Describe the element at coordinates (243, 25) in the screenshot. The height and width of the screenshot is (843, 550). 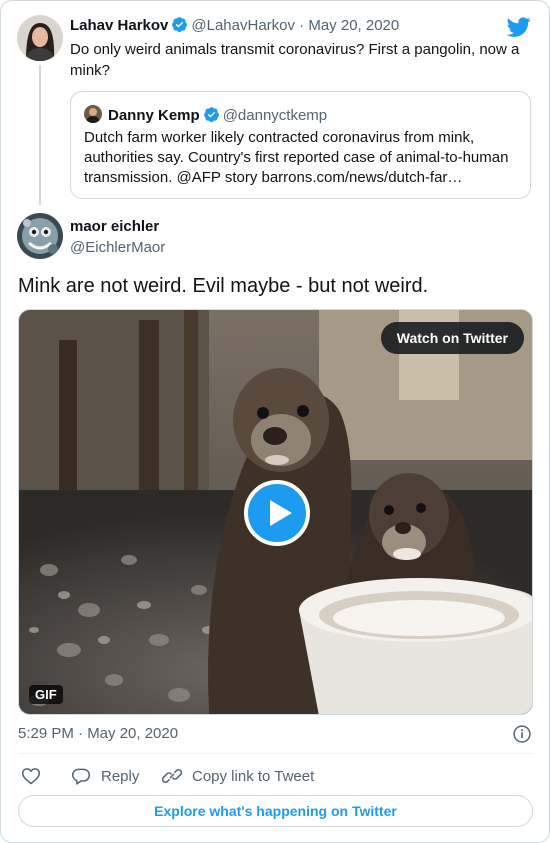
I see `parent-author-handle: @LahavHarkov` at that location.